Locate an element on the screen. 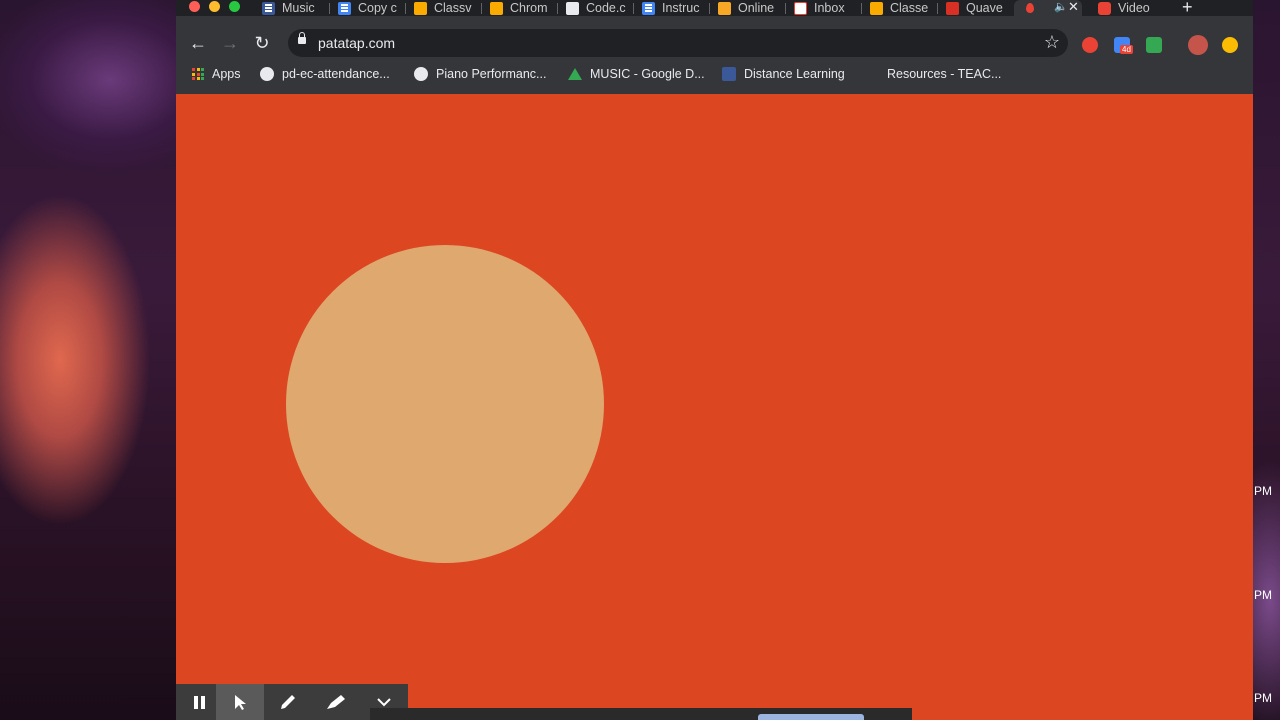 The image size is (1280, 720). chrome-music-lab-icon is located at coordinates (496, 8).